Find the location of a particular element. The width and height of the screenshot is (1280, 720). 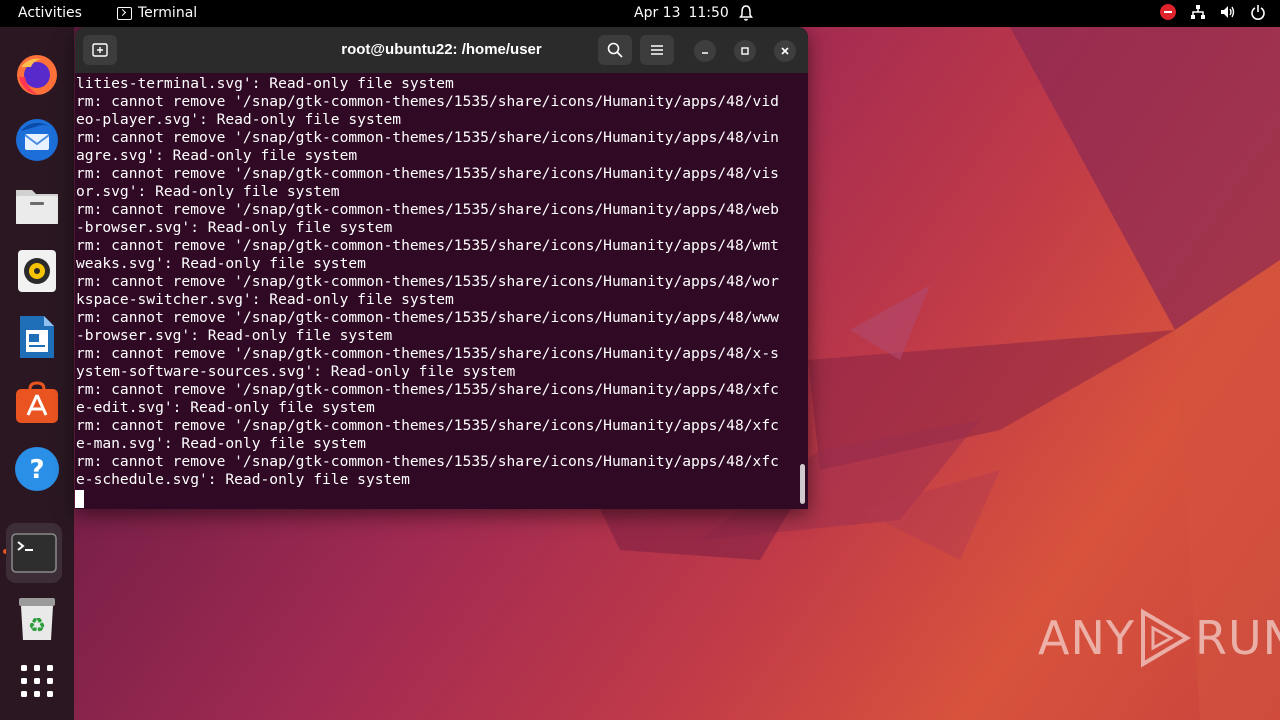

app-center-icon is located at coordinates (37, 402).